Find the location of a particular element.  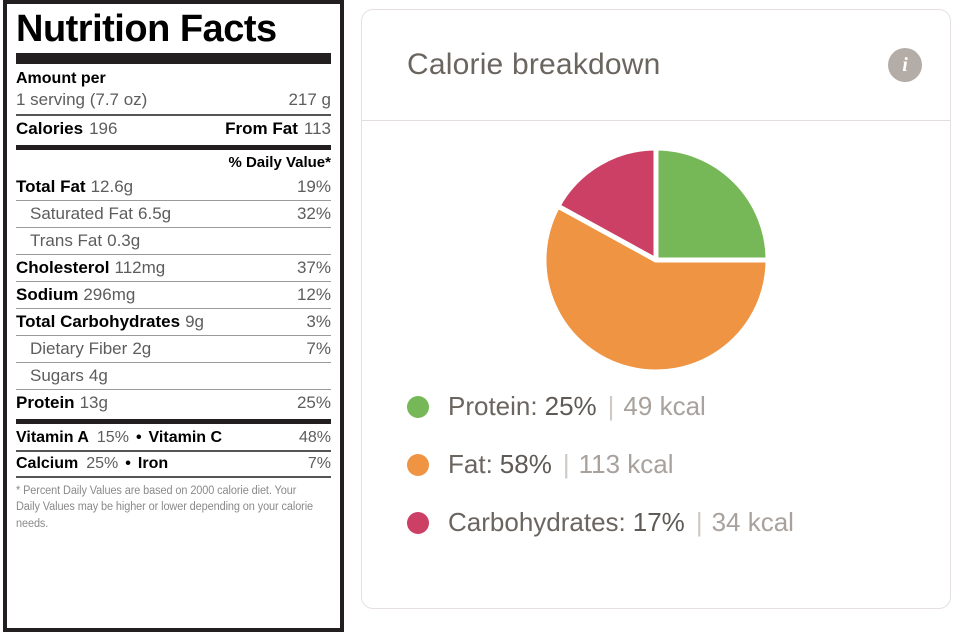

nutrient-name: Protein is located at coordinates (45, 402).